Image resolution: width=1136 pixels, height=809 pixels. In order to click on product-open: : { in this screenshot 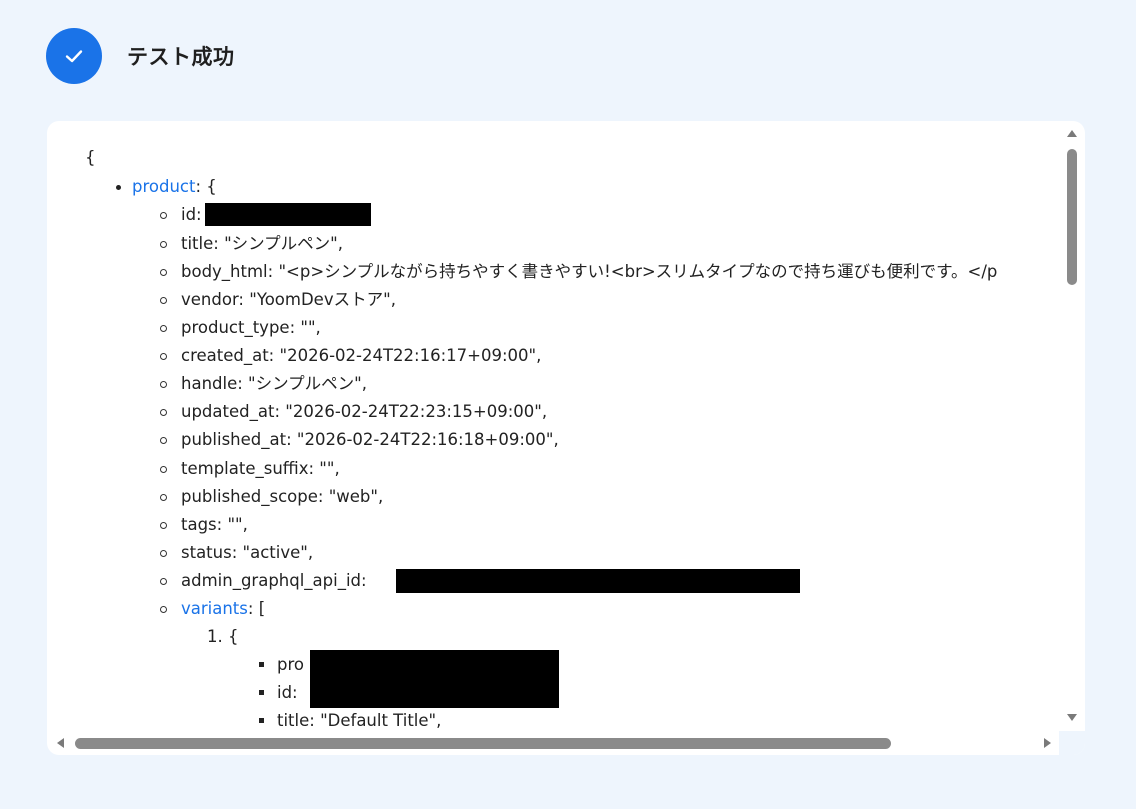, I will do `click(206, 186)`.